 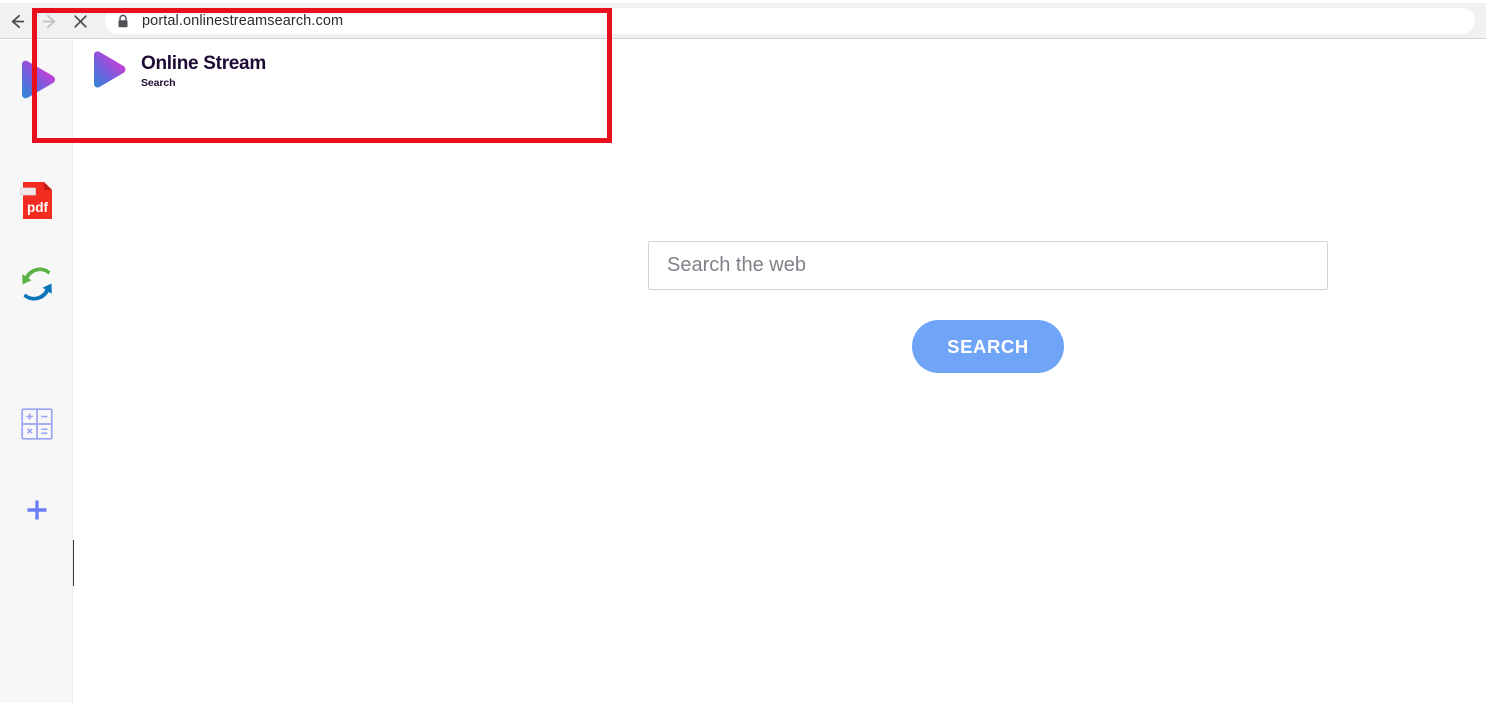 I want to click on convert-arrows-icon, so click(x=36, y=284).